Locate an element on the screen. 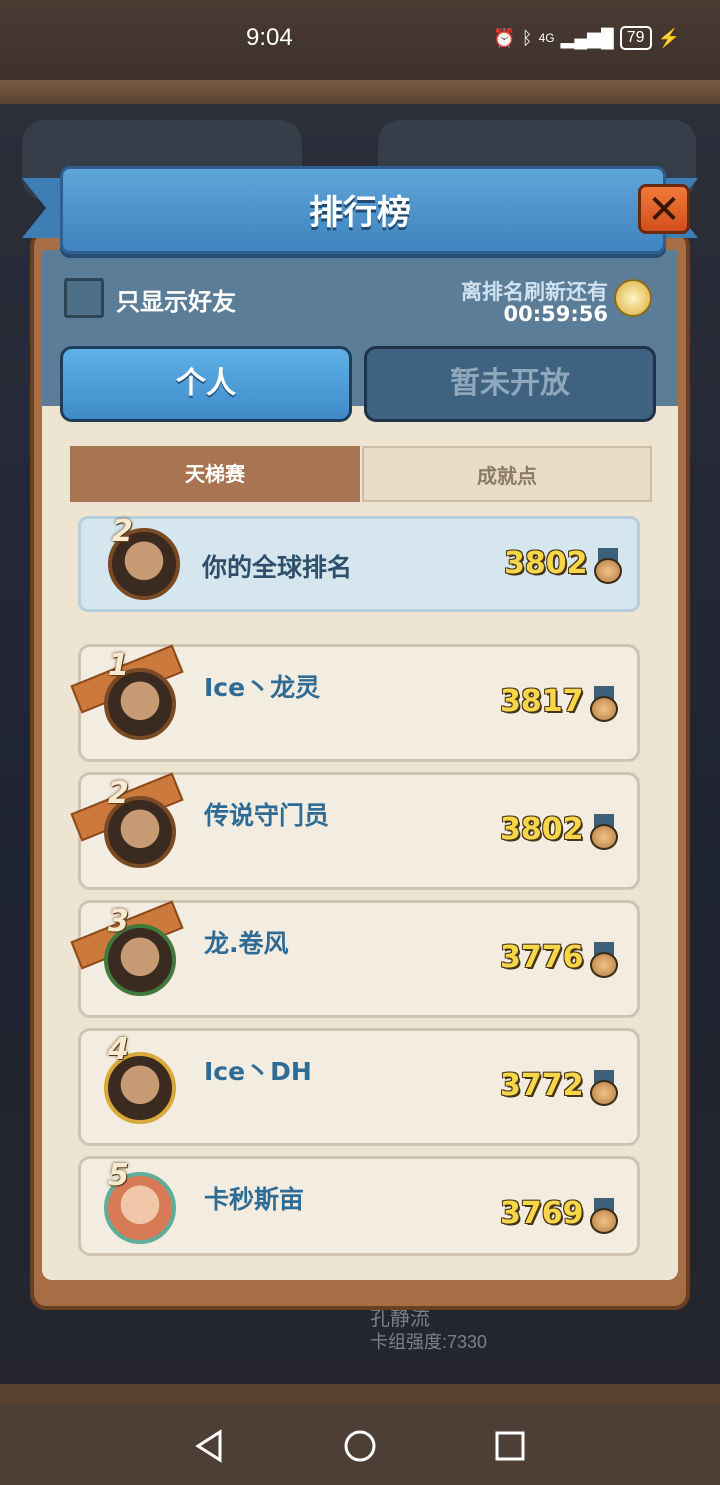 The image size is (720, 1485). status-icons: ⏰ ᛒ 4G ▂▄▆█ 79 ⚡ is located at coordinates (586, 38).